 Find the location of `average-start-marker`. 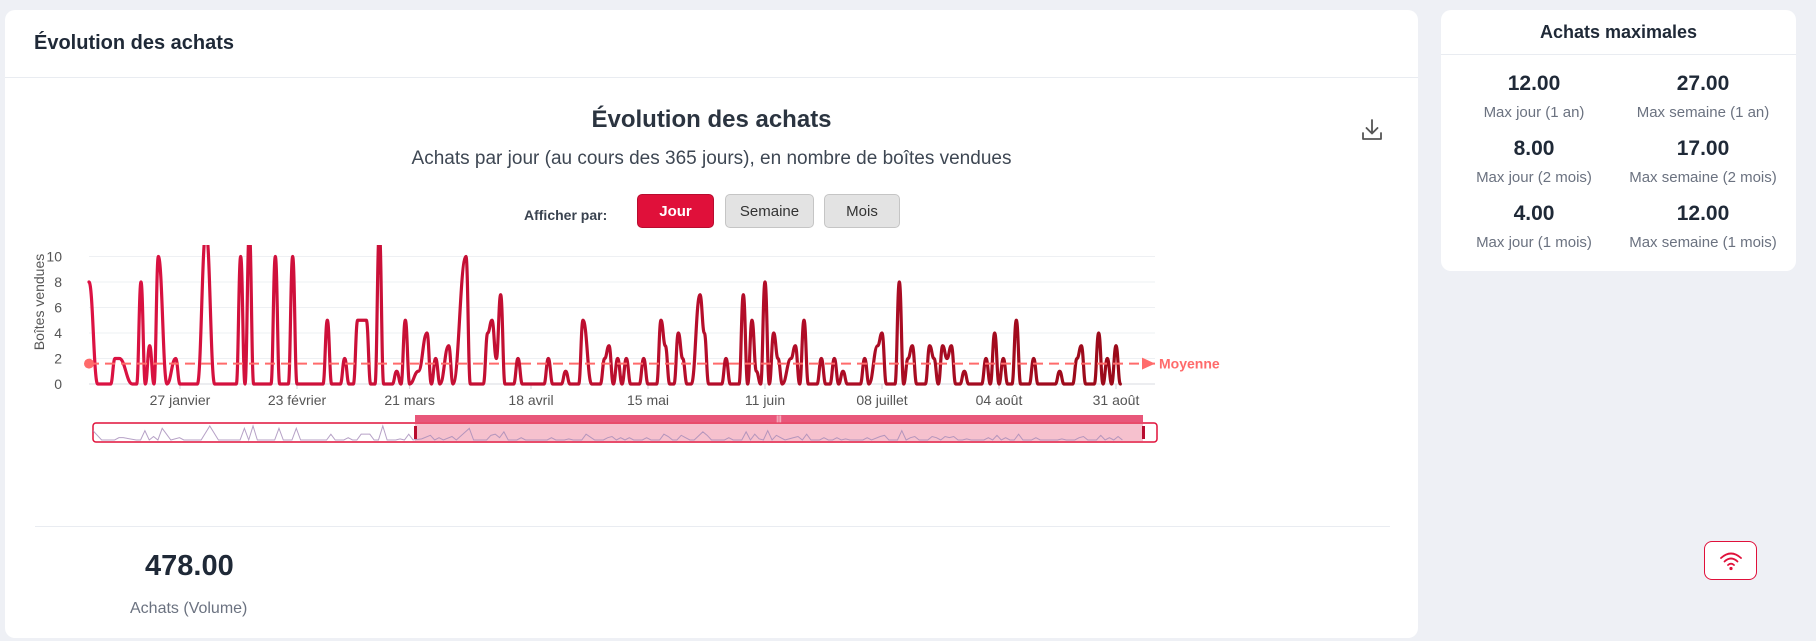

average-start-marker is located at coordinates (89, 363).